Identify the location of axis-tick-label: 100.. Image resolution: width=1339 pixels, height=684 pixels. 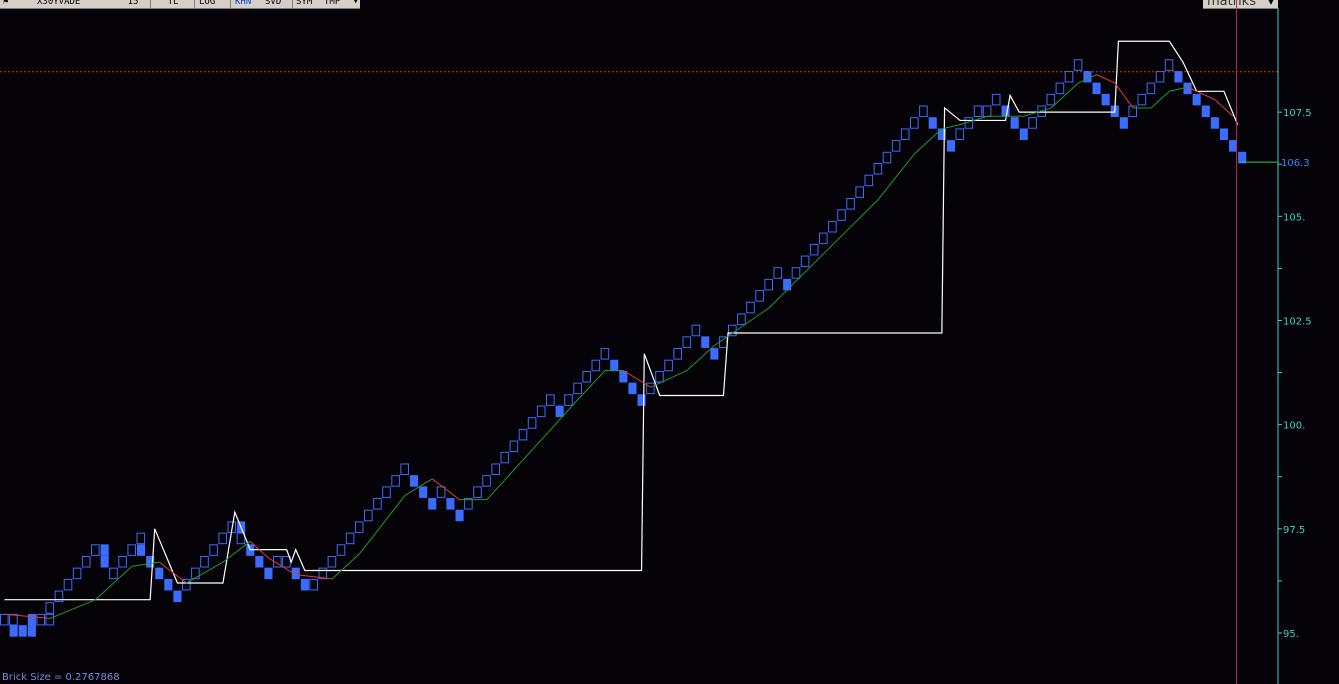
(1294, 426).